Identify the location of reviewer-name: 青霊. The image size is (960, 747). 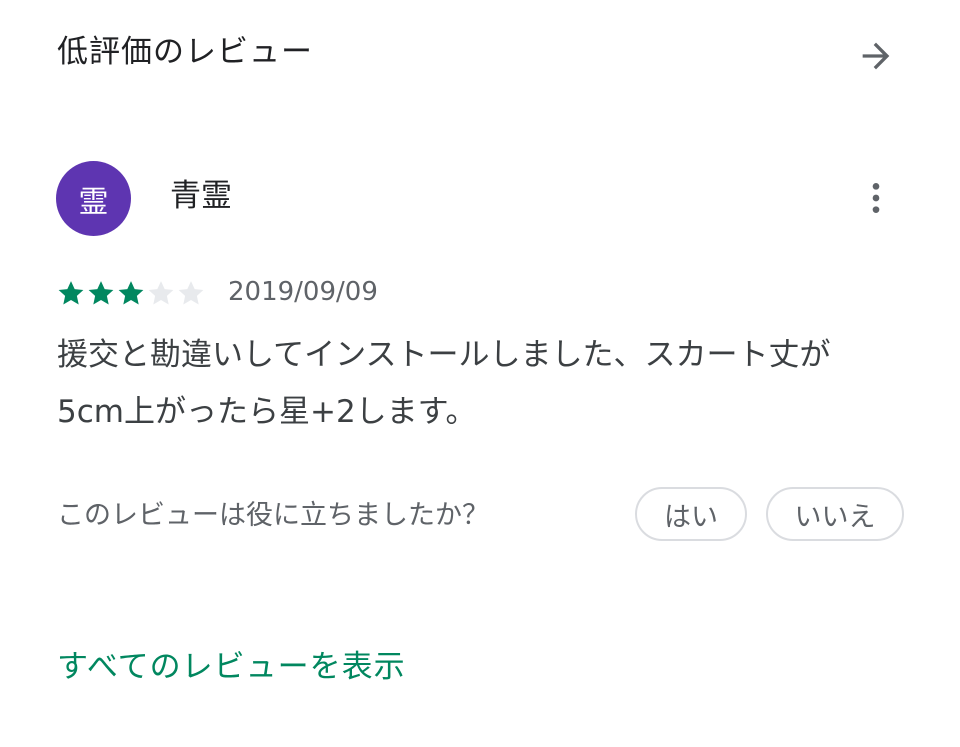
(201, 196).